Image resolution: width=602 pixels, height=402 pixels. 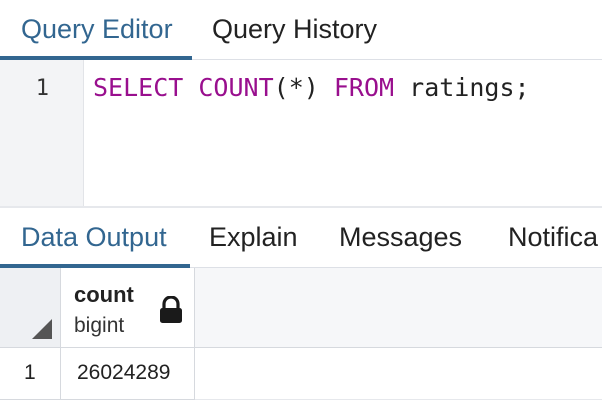 What do you see at coordinates (301, 238) in the screenshot?
I see `output-tabbar: Data Output Explain Messages Notifica` at bounding box center [301, 238].